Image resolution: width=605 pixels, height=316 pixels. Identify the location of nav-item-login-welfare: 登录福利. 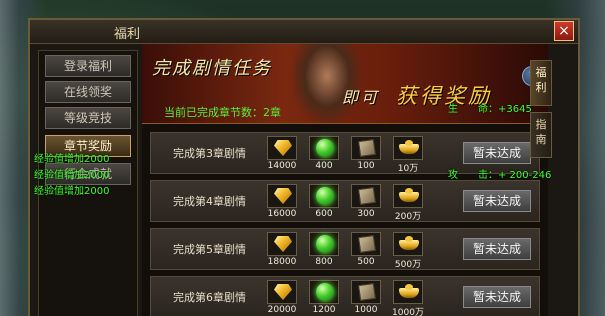
(88, 66).